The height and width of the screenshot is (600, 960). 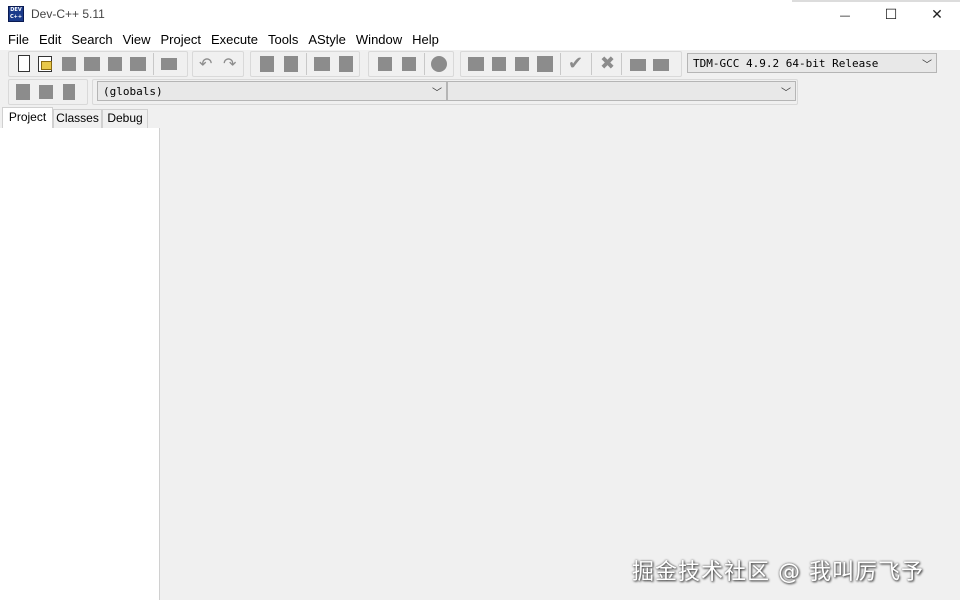 I want to click on debug-button, so click(x=661, y=64).